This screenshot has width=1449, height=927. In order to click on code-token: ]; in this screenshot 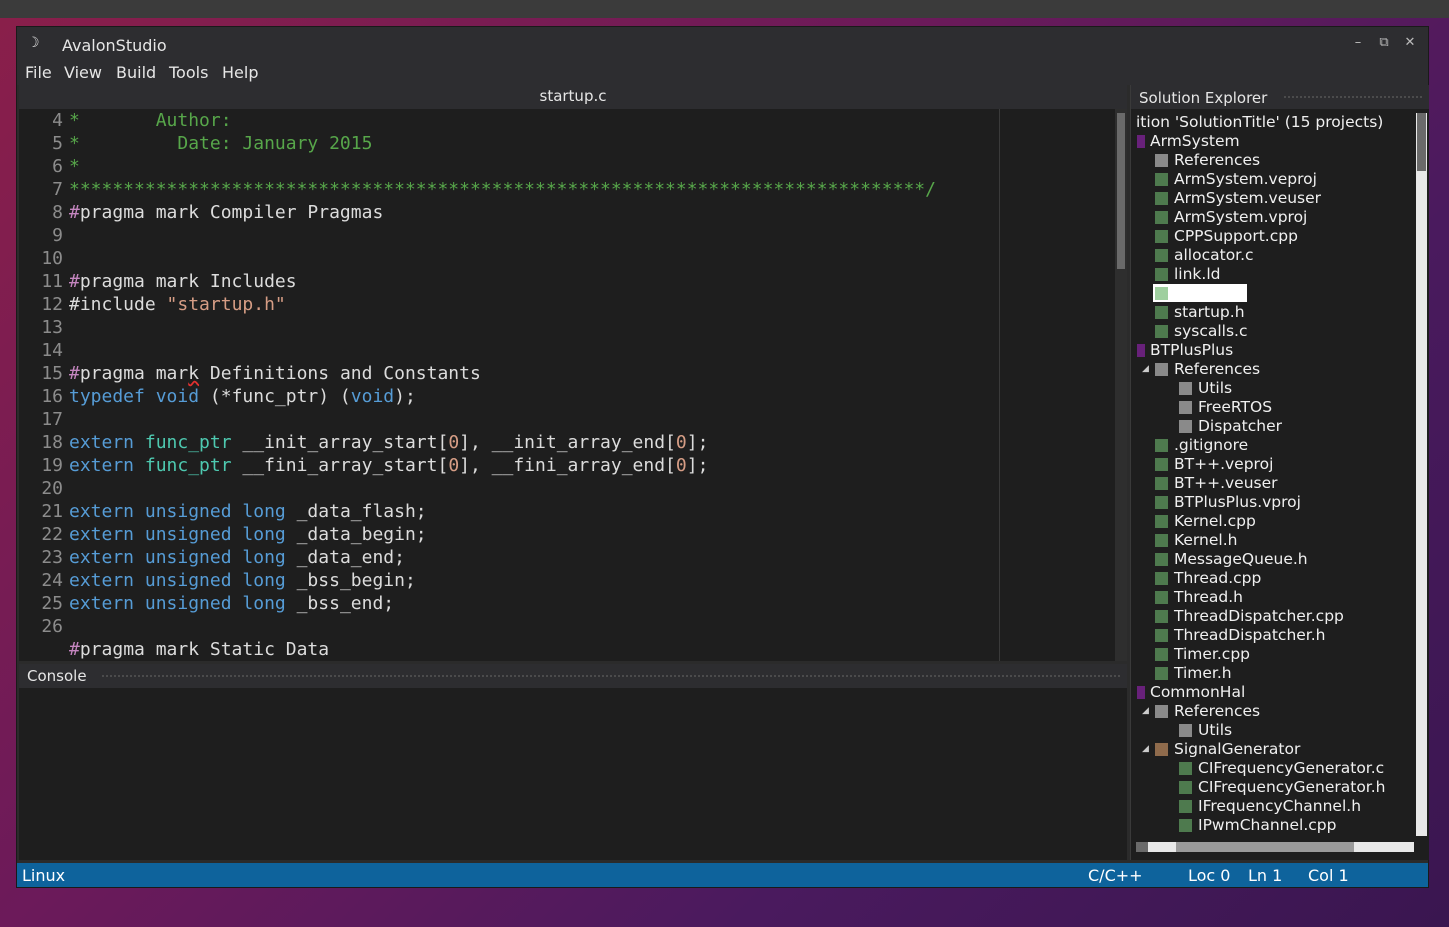, I will do `click(697, 465)`.